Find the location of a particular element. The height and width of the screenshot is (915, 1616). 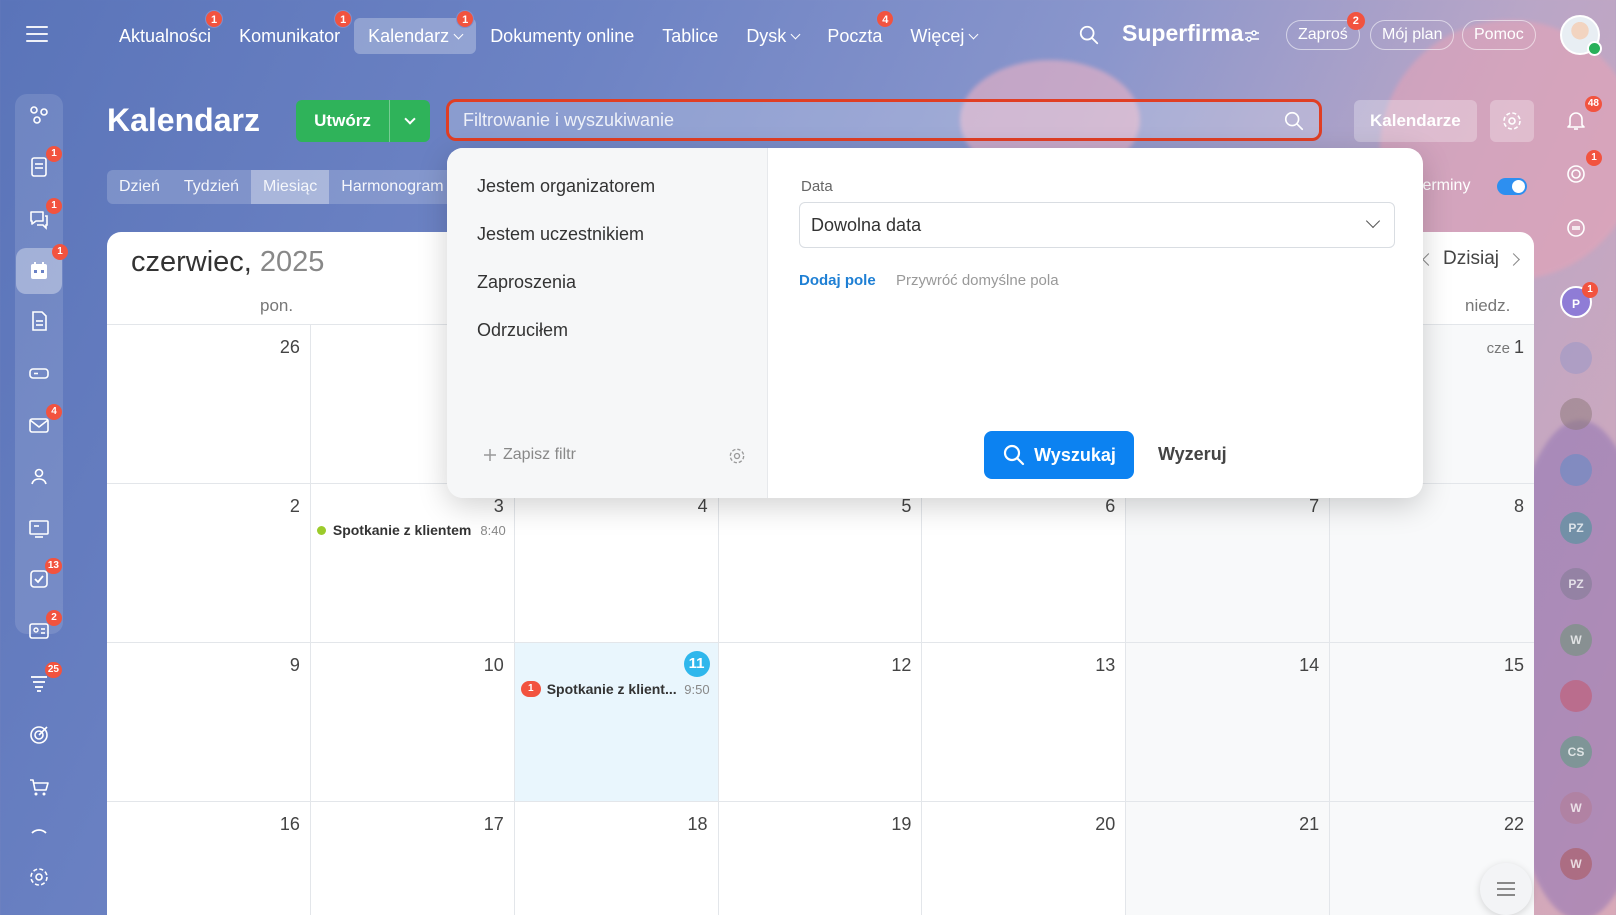

day-cell: 20 is located at coordinates (1024, 858).